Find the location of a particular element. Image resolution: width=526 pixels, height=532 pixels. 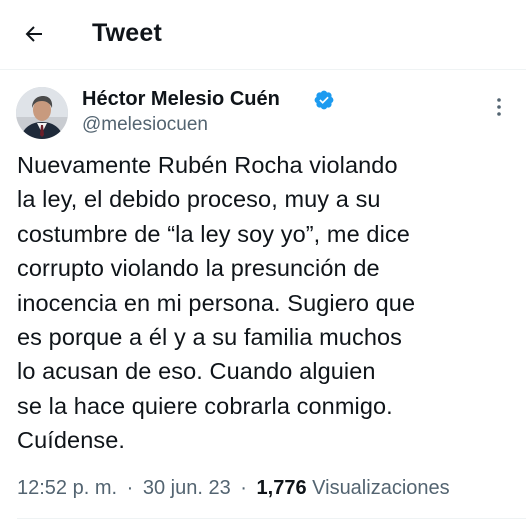

avatar is located at coordinates (42, 113).